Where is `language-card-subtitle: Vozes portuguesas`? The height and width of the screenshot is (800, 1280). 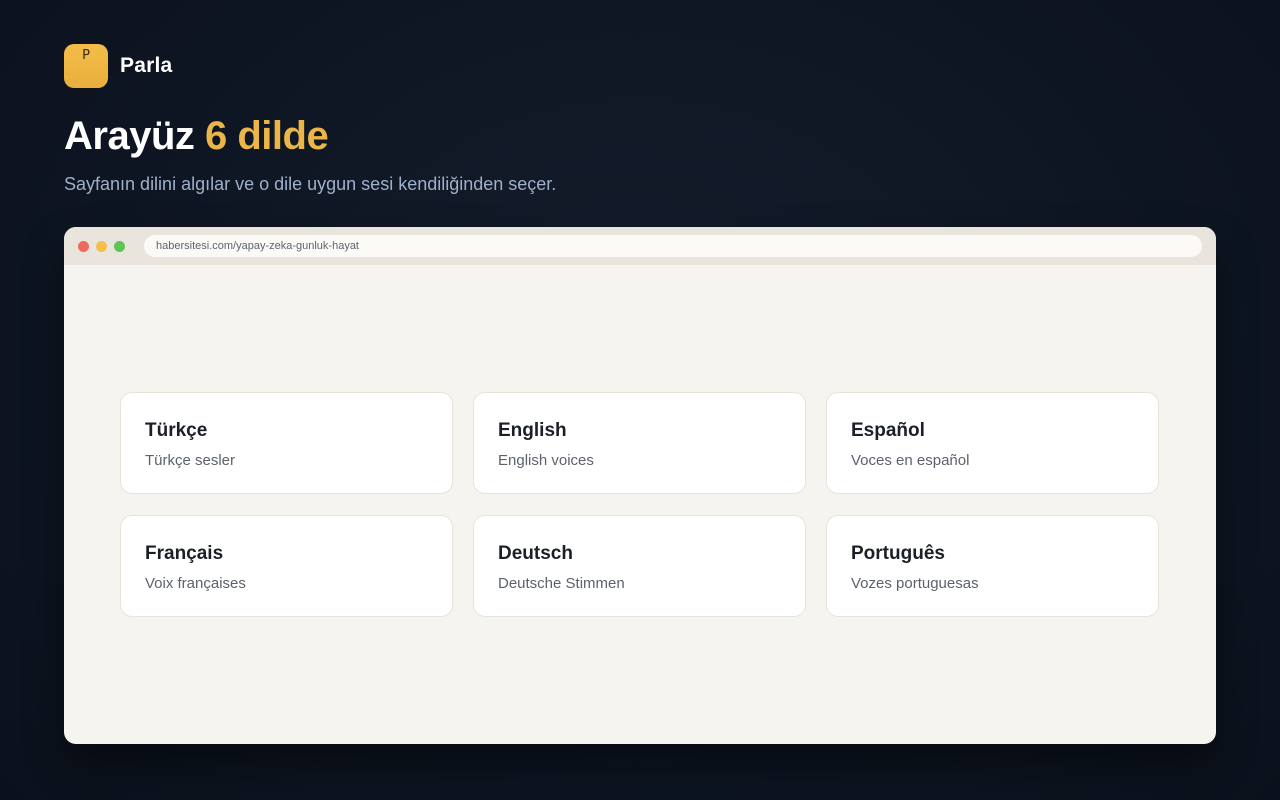
language-card-subtitle: Vozes portuguesas is located at coordinates (915, 583).